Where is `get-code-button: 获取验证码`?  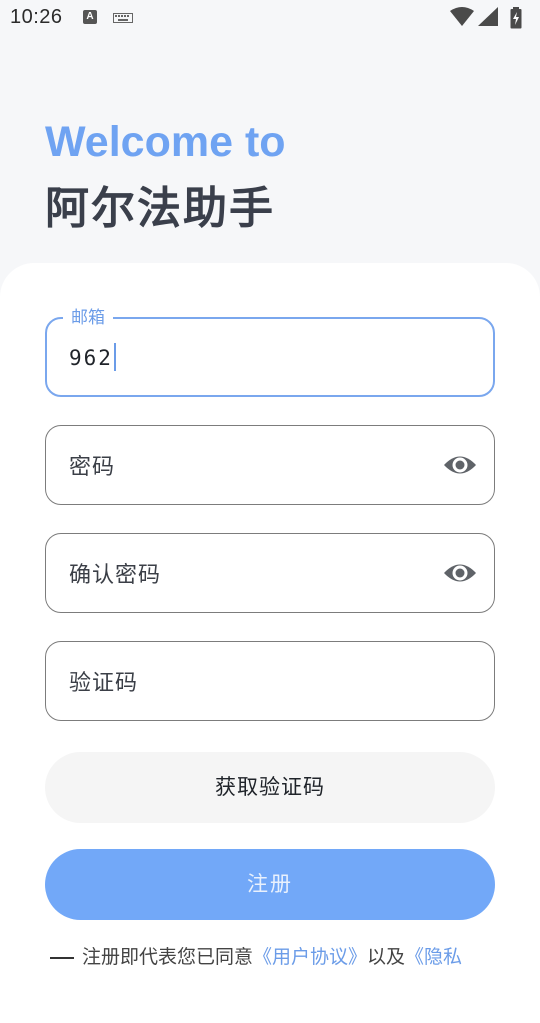
get-code-button: 获取验证码 is located at coordinates (270, 787).